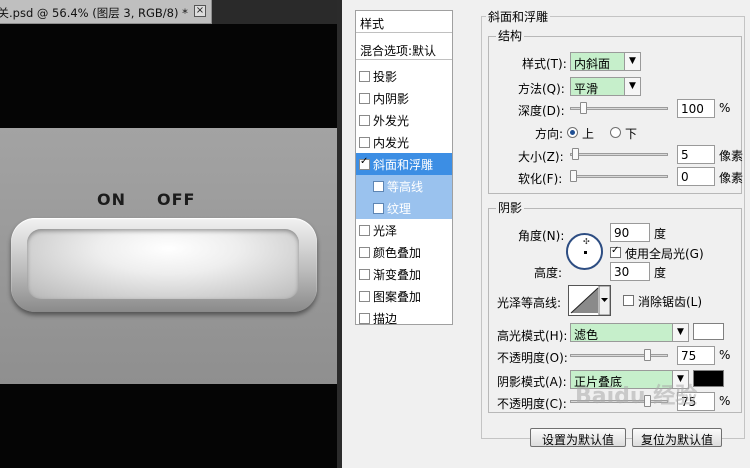 The height and width of the screenshot is (468, 750). I want to click on technique-select: 平滑 ▼, so click(605, 86).